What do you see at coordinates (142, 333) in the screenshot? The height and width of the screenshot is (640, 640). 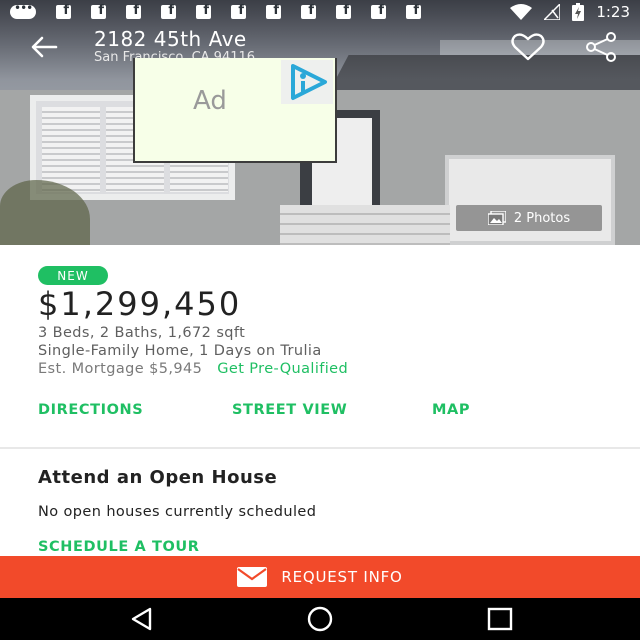 I see `listing-facts: 3 Beds, 2 Baths, 1,672 sqft` at bounding box center [142, 333].